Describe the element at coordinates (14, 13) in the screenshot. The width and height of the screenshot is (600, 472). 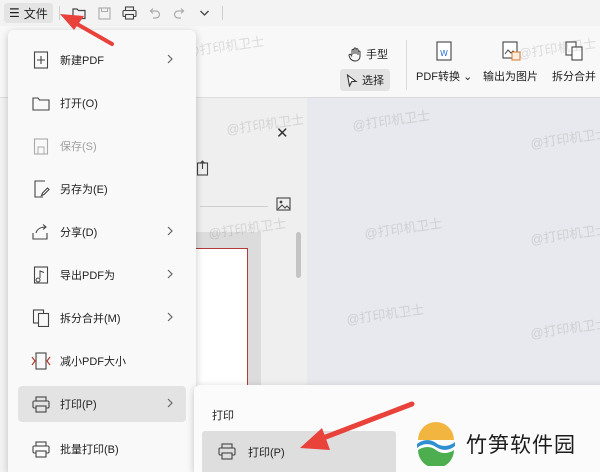
I see `hamburger-icon: ☰` at that location.